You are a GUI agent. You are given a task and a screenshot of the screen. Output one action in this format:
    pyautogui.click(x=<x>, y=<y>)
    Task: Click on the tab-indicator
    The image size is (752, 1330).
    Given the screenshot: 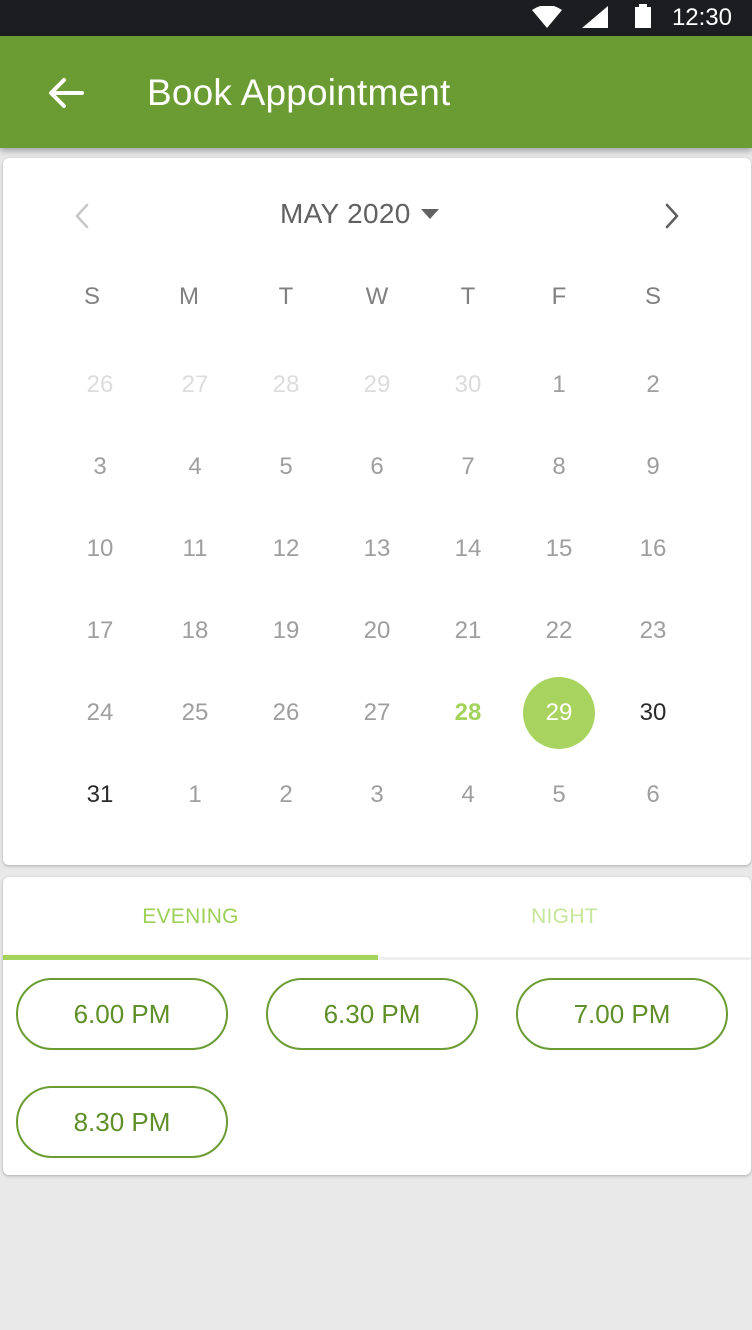 What is the action you would take?
    pyautogui.click(x=190, y=957)
    